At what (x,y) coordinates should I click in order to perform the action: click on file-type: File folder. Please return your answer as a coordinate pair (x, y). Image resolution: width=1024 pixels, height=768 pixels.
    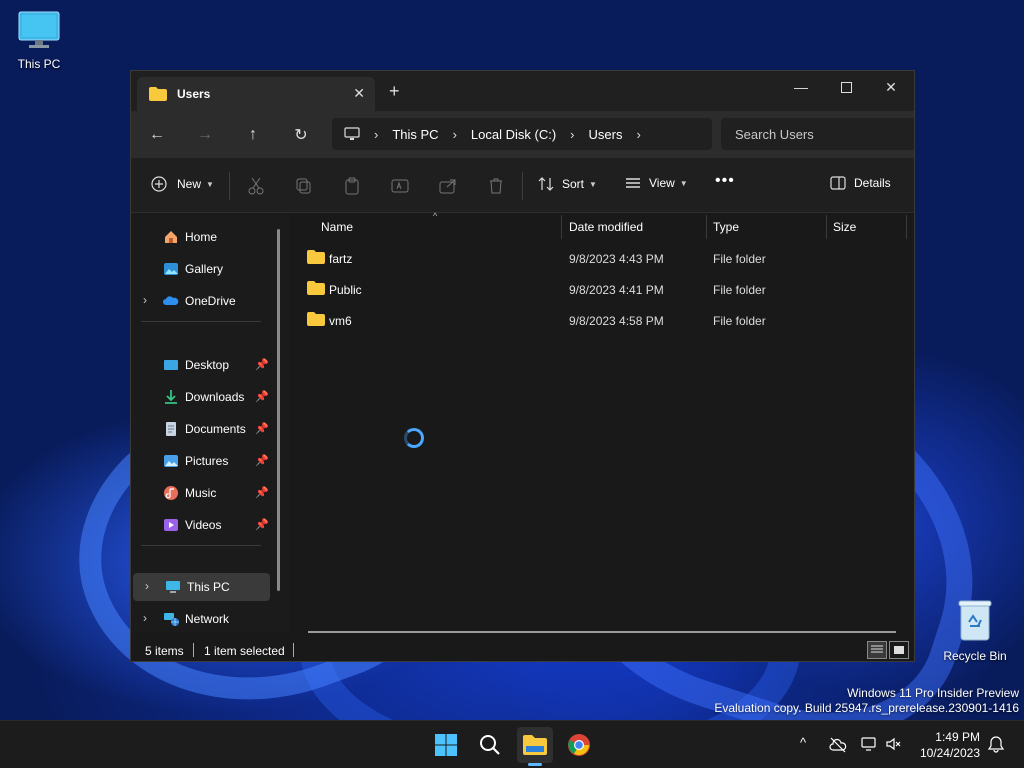
    Looking at the image, I should click on (739, 290).